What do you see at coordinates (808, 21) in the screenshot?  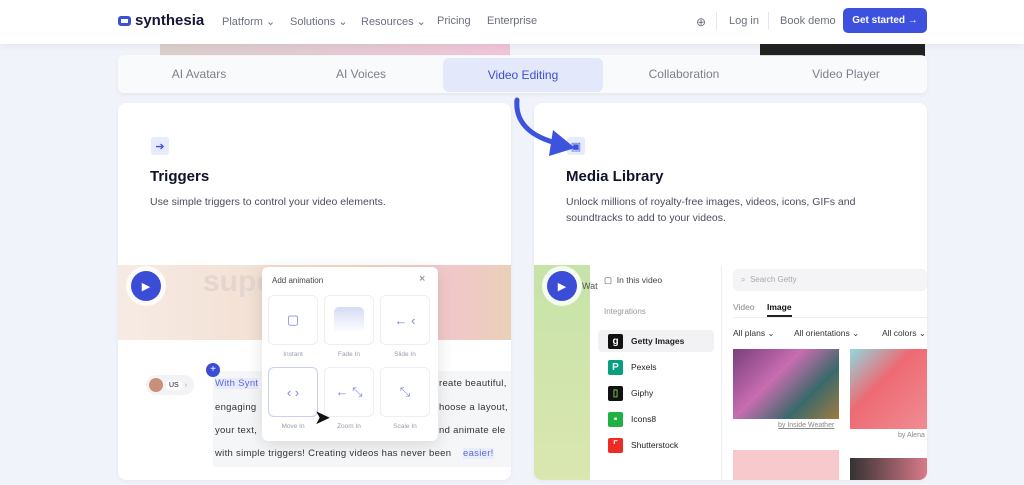 I see `book-demo-link: Book demo` at bounding box center [808, 21].